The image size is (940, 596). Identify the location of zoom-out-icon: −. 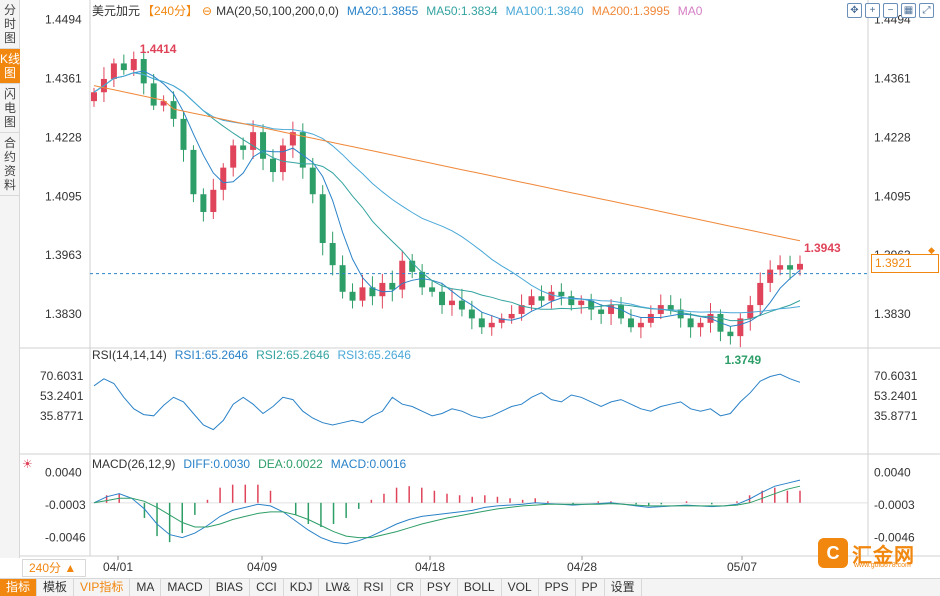
(890, 10).